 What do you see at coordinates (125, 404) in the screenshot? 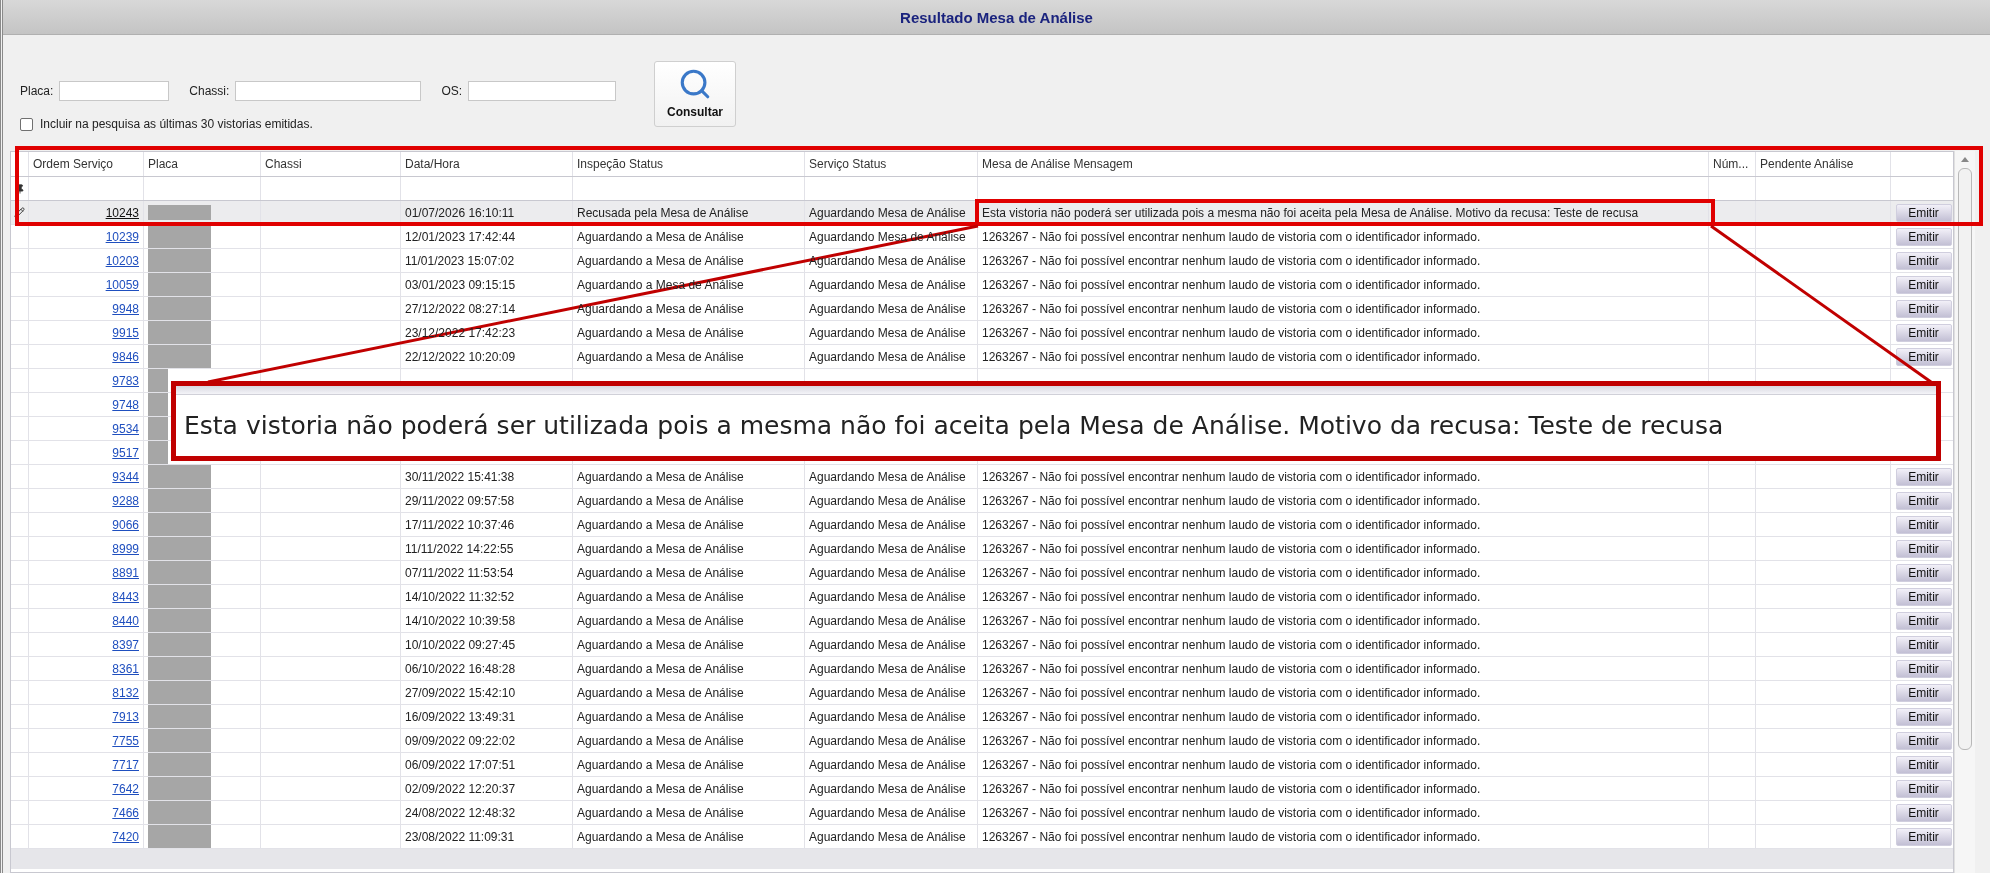
I see `order-link: 9748` at bounding box center [125, 404].